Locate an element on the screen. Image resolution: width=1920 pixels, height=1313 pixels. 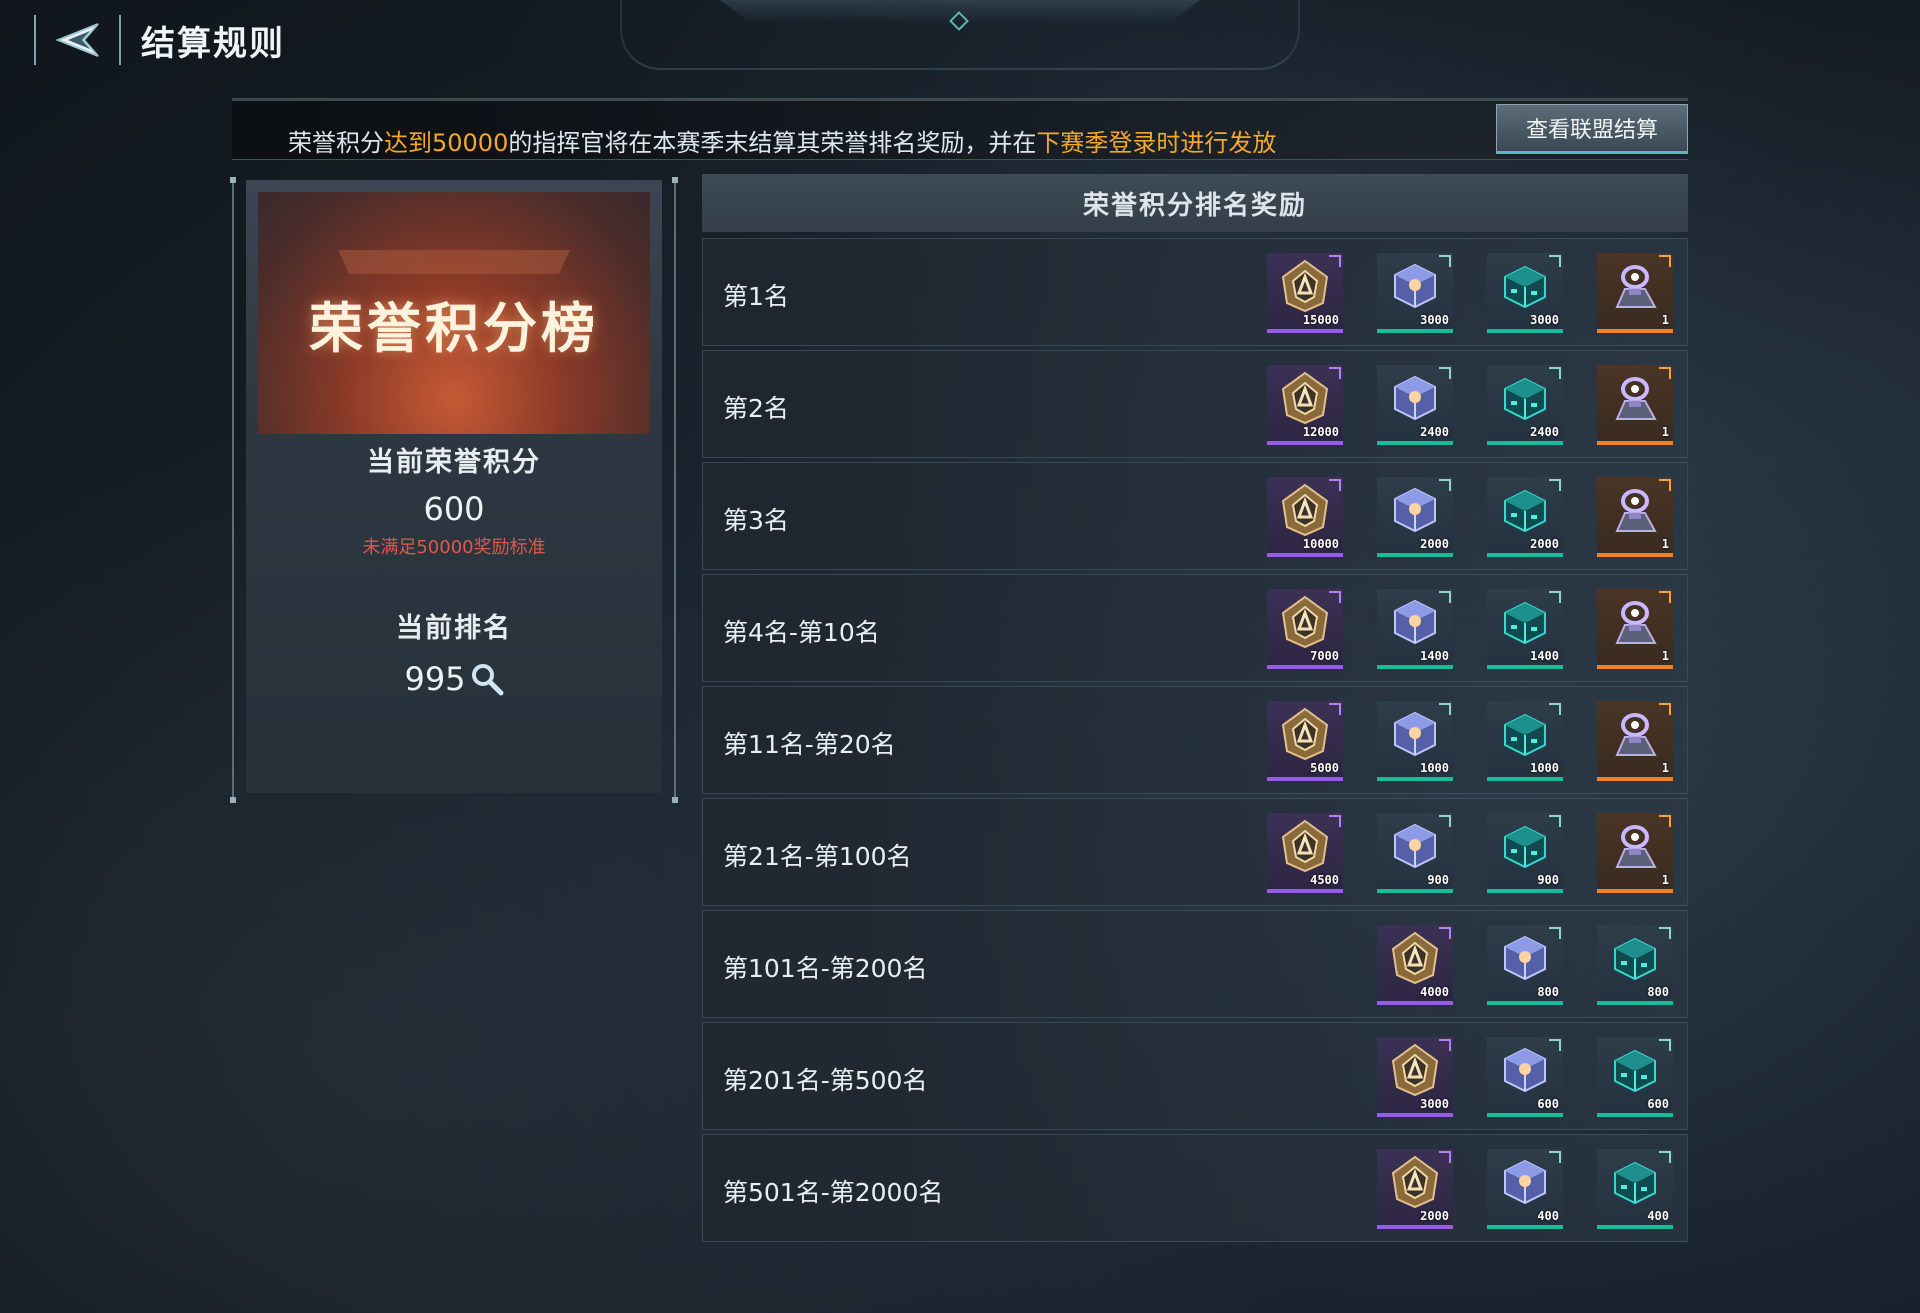
reward-quantity: 4500 is located at coordinates (1324, 880).